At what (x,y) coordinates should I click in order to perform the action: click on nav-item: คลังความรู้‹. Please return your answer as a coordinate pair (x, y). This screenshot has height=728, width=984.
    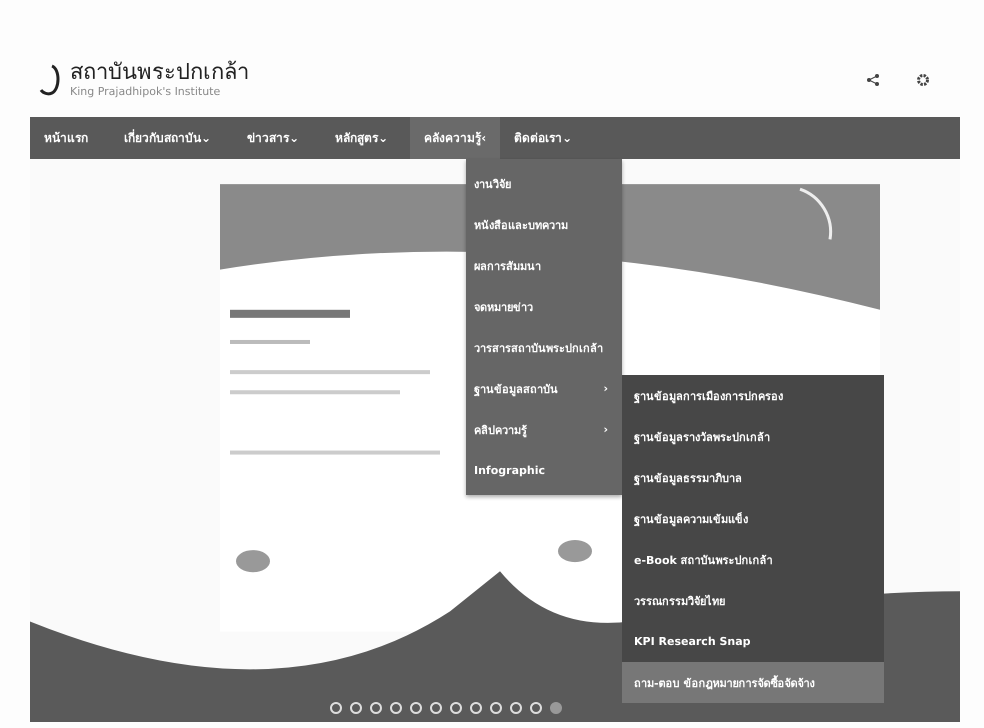
    Looking at the image, I should click on (455, 138).